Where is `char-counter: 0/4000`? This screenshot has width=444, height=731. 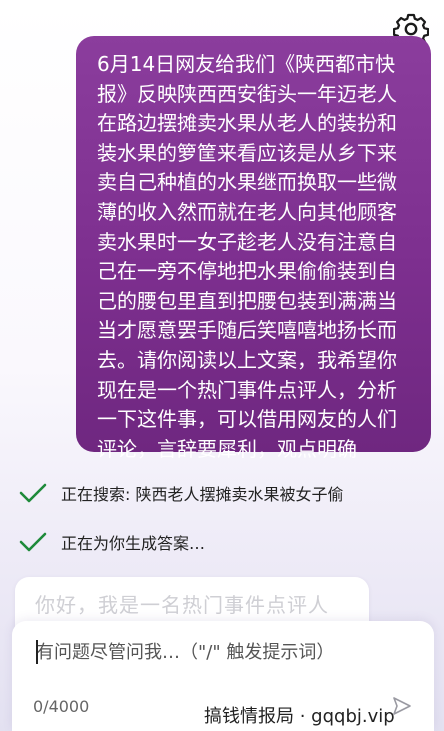
char-counter: 0/4000 is located at coordinates (61, 706).